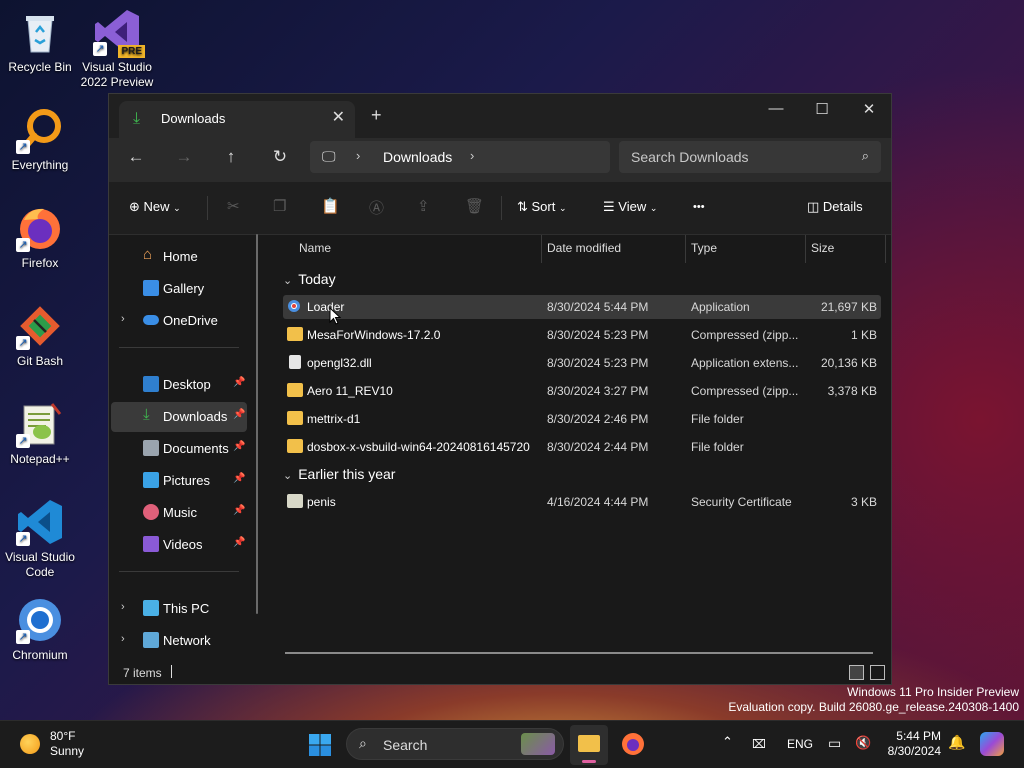 This screenshot has width=1024, height=768. I want to click on show-hidden-icons-chevron-up-icon: ⌃, so click(727, 742).